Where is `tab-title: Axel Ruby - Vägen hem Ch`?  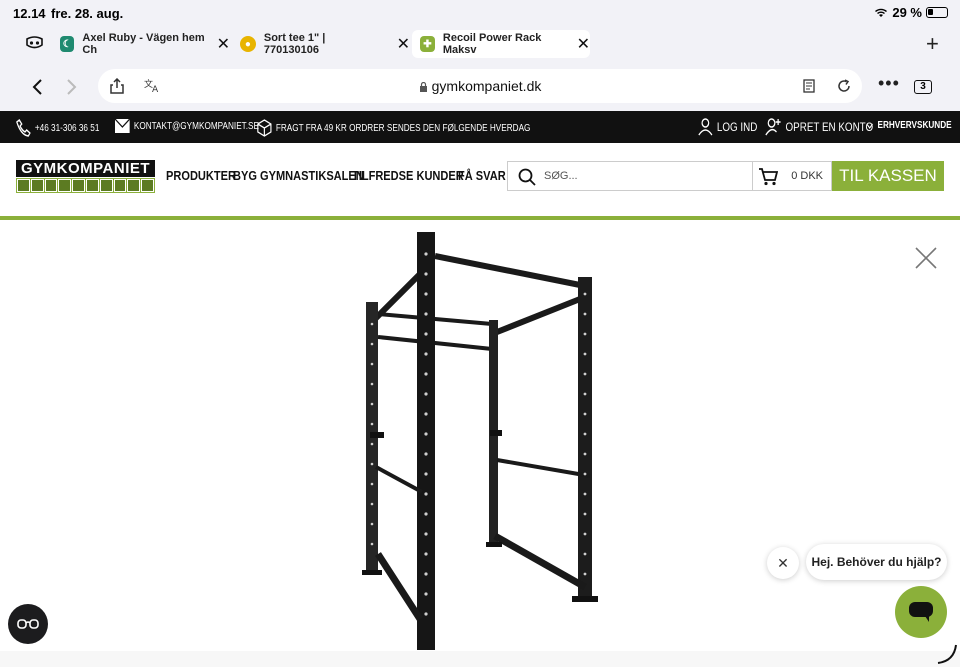 tab-title: Axel Ruby - Vägen hem Ch is located at coordinates (143, 44).